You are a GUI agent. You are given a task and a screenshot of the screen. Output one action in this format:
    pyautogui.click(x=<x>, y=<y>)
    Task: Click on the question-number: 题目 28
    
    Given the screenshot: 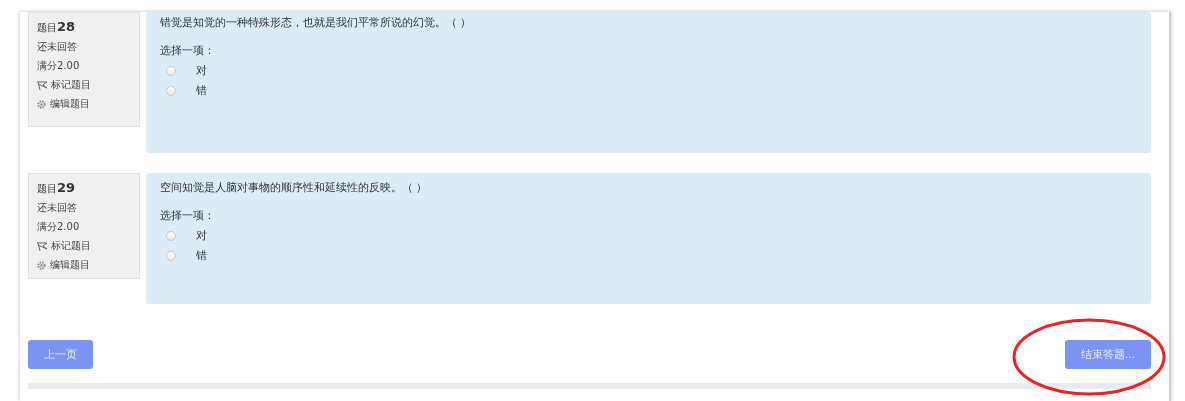 What is the action you would take?
    pyautogui.click(x=57, y=27)
    